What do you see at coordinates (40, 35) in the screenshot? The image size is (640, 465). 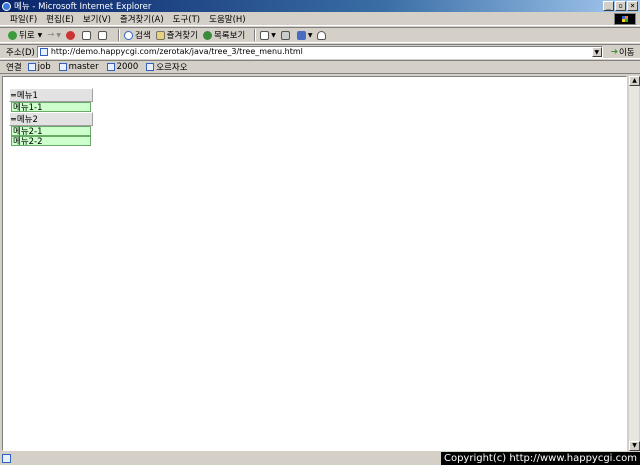 I see `back-dropdown-icon: ▼` at bounding box center [40, 35].